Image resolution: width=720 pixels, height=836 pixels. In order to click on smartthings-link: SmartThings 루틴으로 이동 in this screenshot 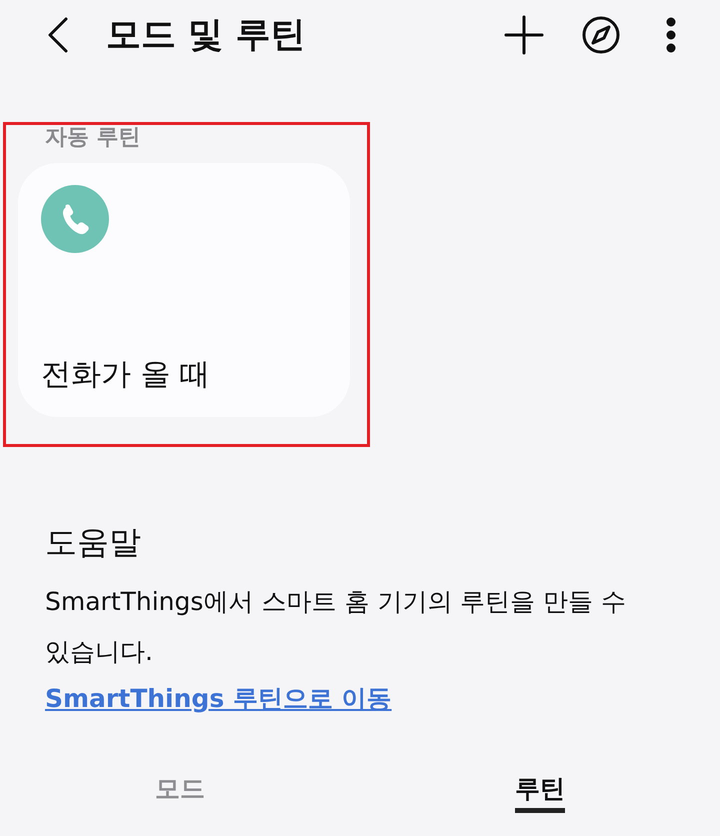, I will do `click(218, 699)`.